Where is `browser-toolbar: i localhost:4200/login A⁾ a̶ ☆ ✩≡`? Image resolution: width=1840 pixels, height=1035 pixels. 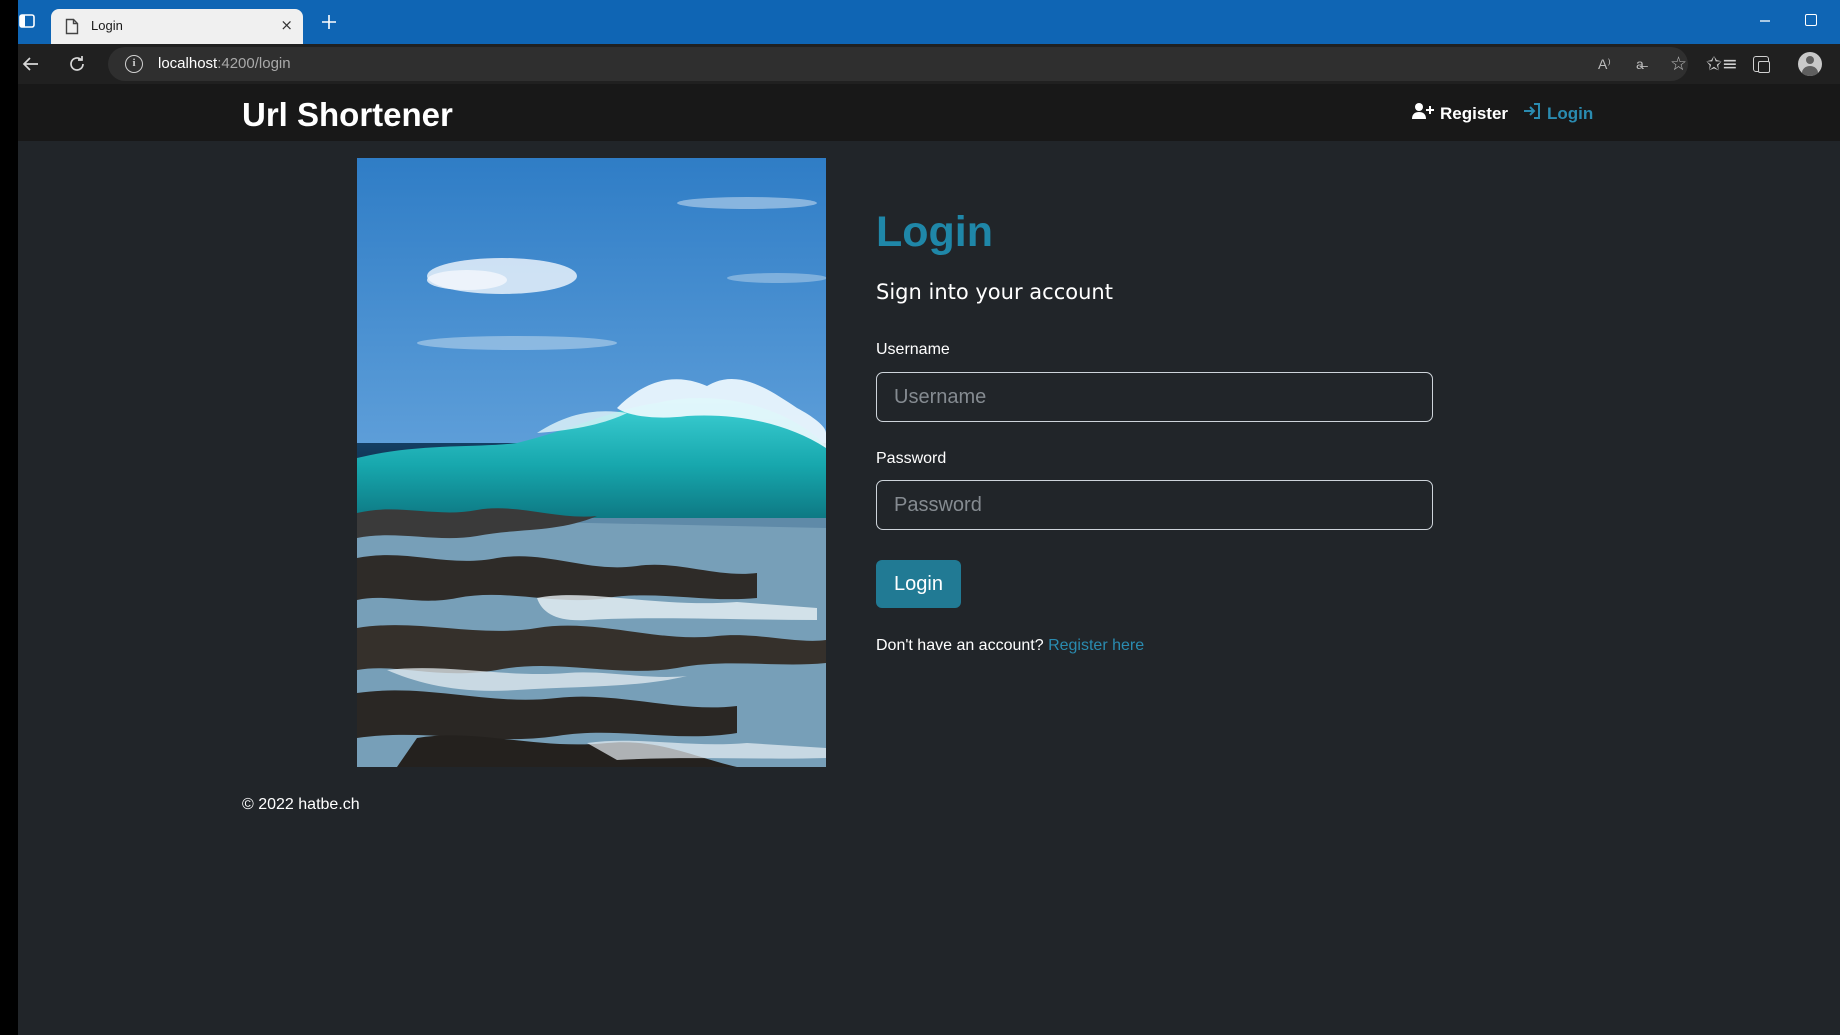
browser-toolbar: i localhost:4200/login A⁾ a̶ ☆ ✩≡ is located at coordinates (929, 64).